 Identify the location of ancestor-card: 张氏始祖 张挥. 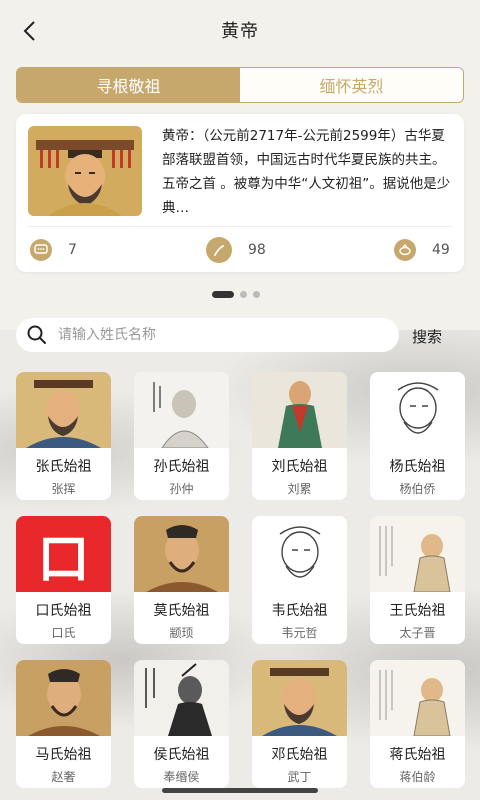
(63, 436).